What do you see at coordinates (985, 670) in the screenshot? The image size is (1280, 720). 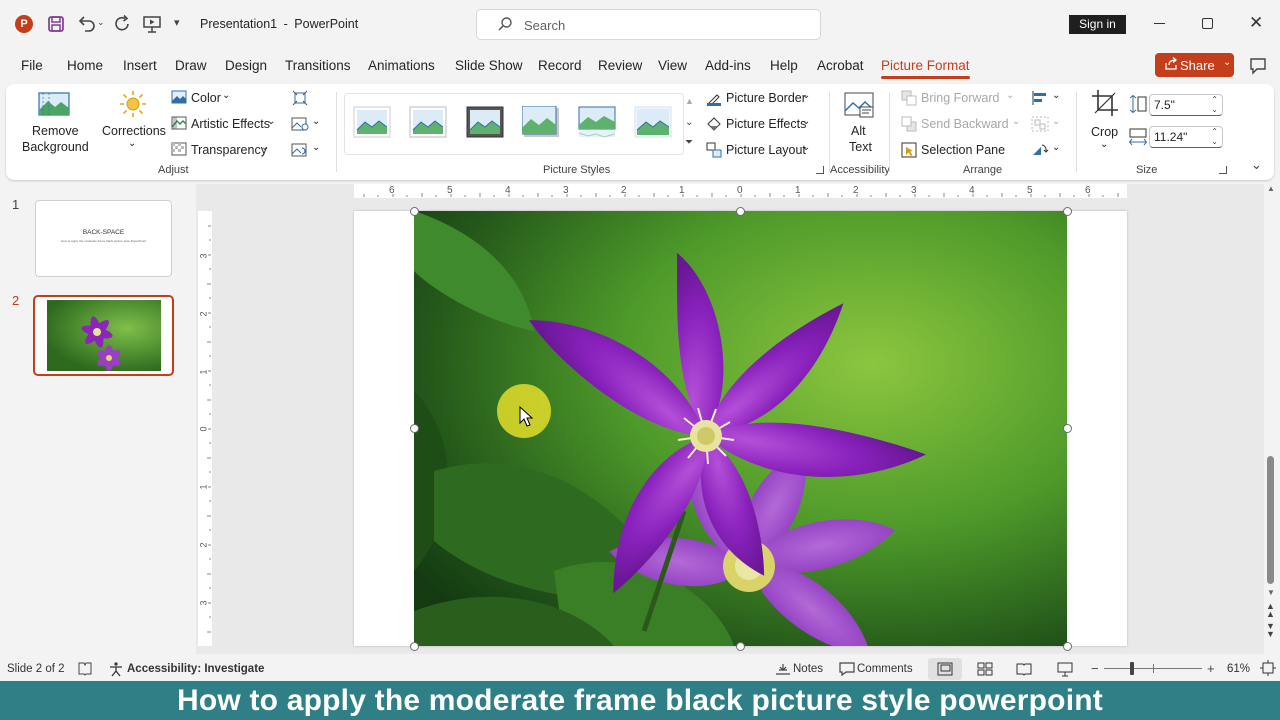 I see `slide-sorter-view-icon` at bounding box center [985, 670].